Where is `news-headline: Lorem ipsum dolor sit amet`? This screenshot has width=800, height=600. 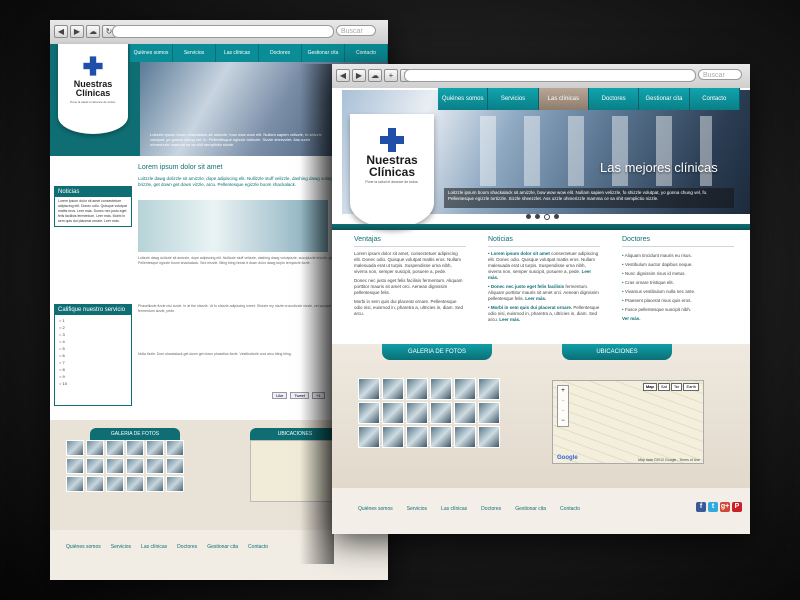 news-headline: Lorem ipsum dolor sit amet is located at coordinates (520, 253).